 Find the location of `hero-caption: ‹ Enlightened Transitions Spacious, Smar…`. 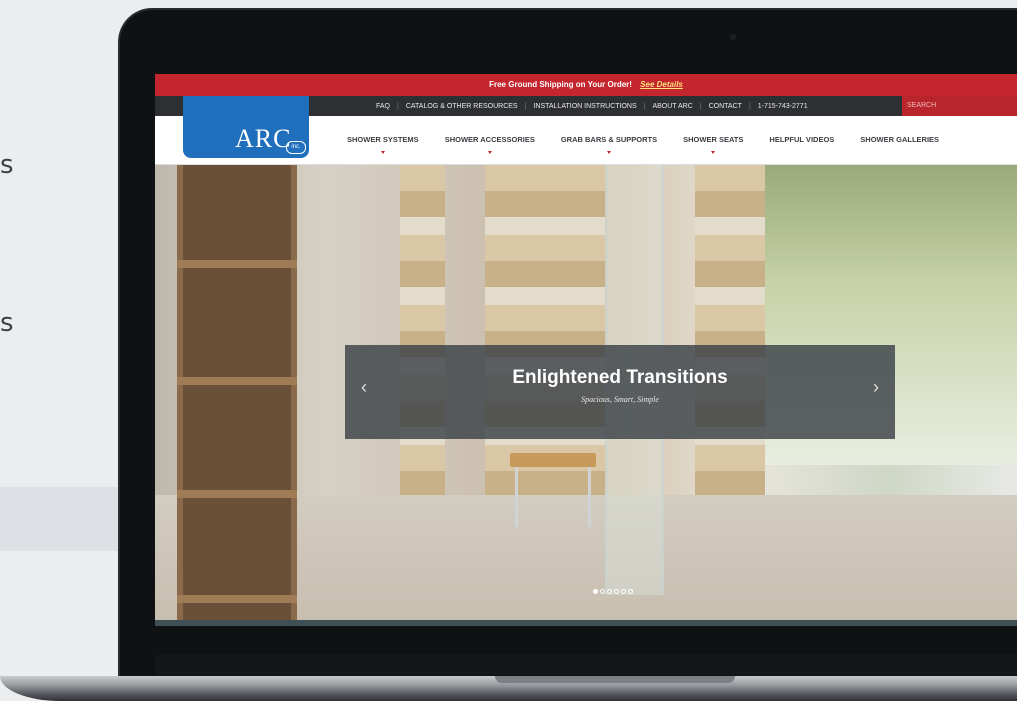

hero-caption: ‹ Enlightened Transitions Spacious, Smar… is located at coordinates (620, 392).